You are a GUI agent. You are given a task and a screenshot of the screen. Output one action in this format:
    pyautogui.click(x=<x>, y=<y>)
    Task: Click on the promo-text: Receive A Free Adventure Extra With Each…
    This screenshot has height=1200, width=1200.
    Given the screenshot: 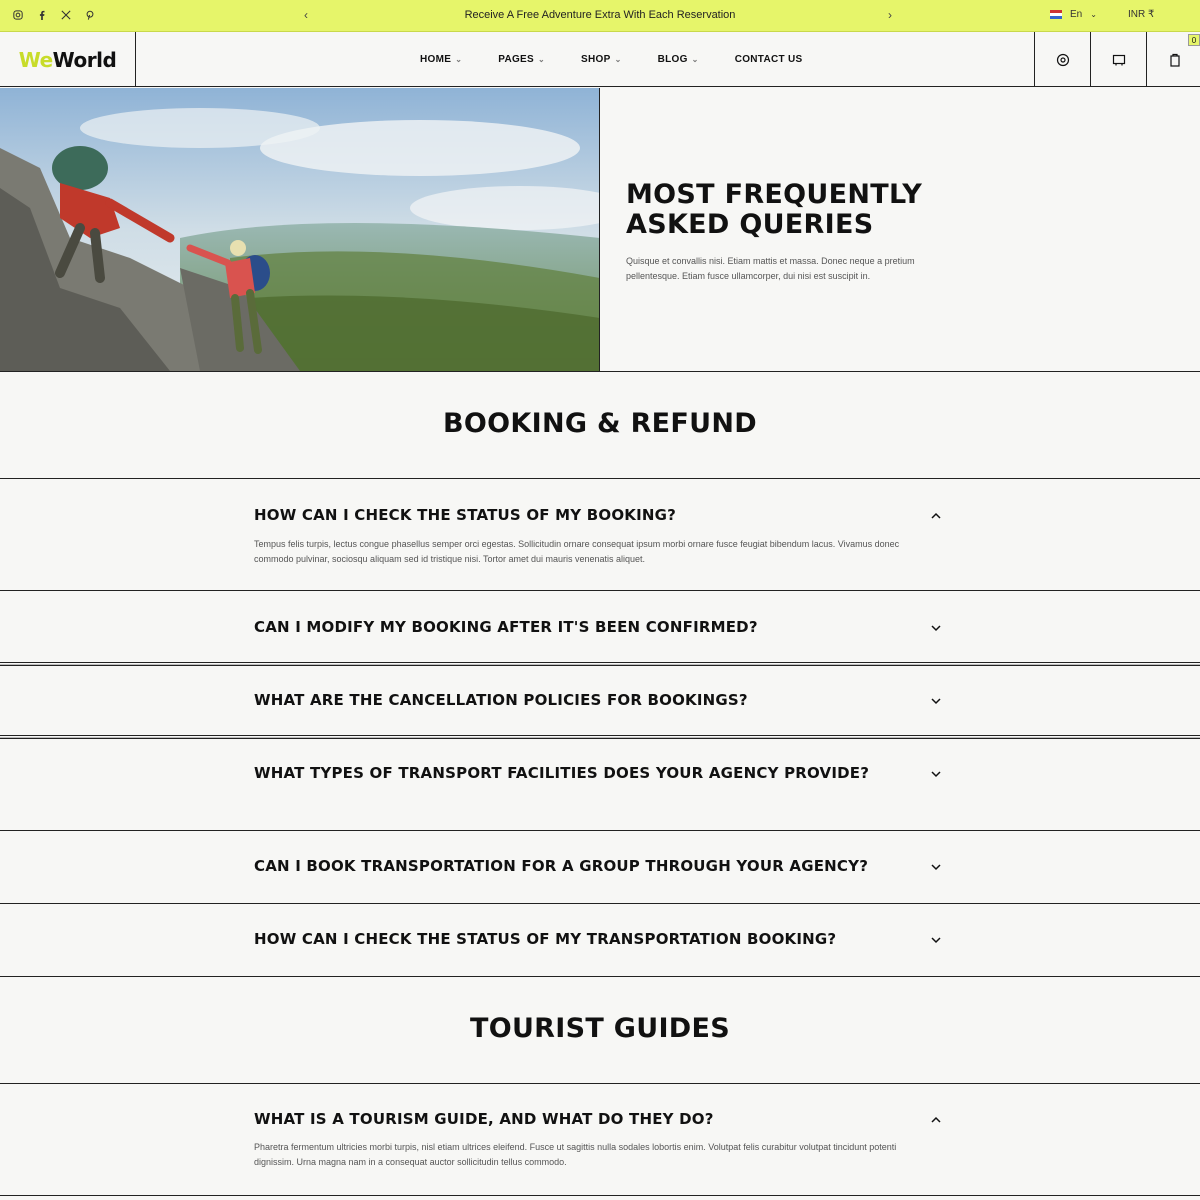 What is the action you would take?
    pyautogui.click(x=600, y=15)
    